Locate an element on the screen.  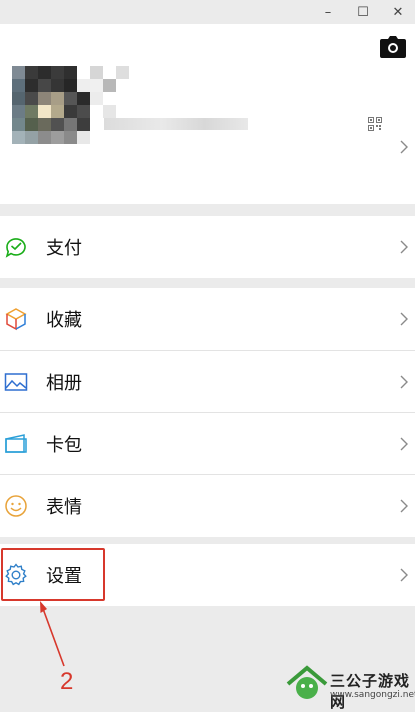
menu-item-label: 卡包 is located at coordinates (64, 445).